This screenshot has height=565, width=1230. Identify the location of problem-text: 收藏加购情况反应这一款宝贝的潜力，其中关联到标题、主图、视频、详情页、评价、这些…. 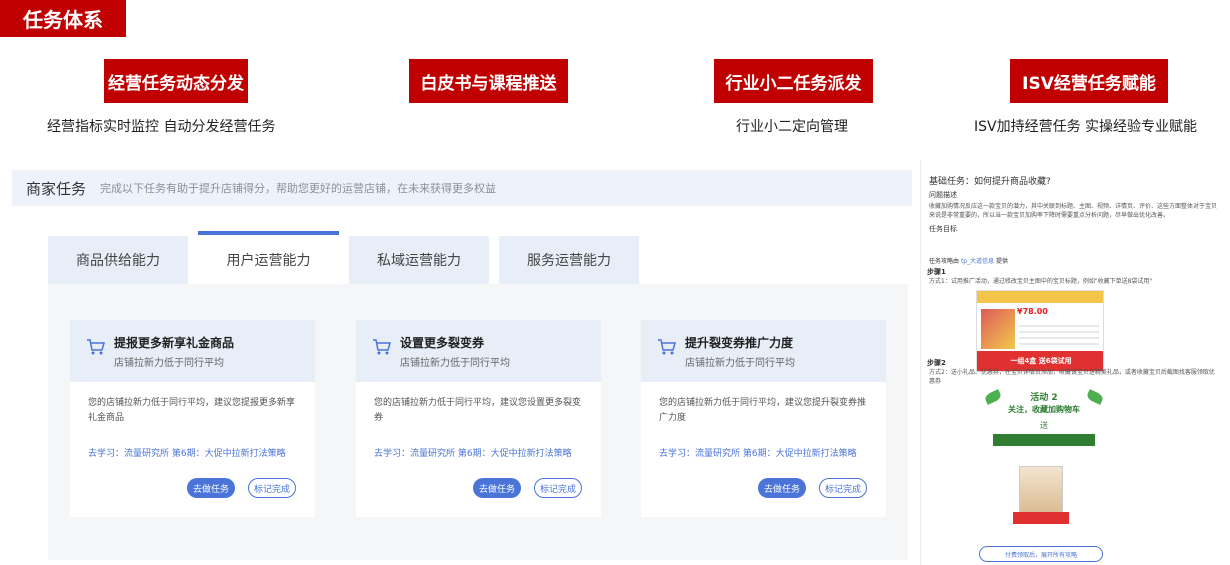
(1073, 211).